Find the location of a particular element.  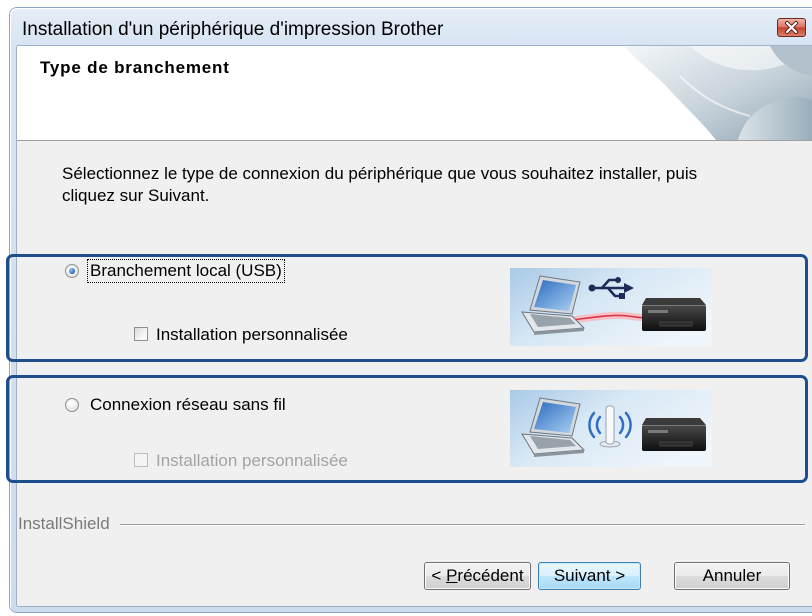

close-icon is located at coordinates (791, 27).